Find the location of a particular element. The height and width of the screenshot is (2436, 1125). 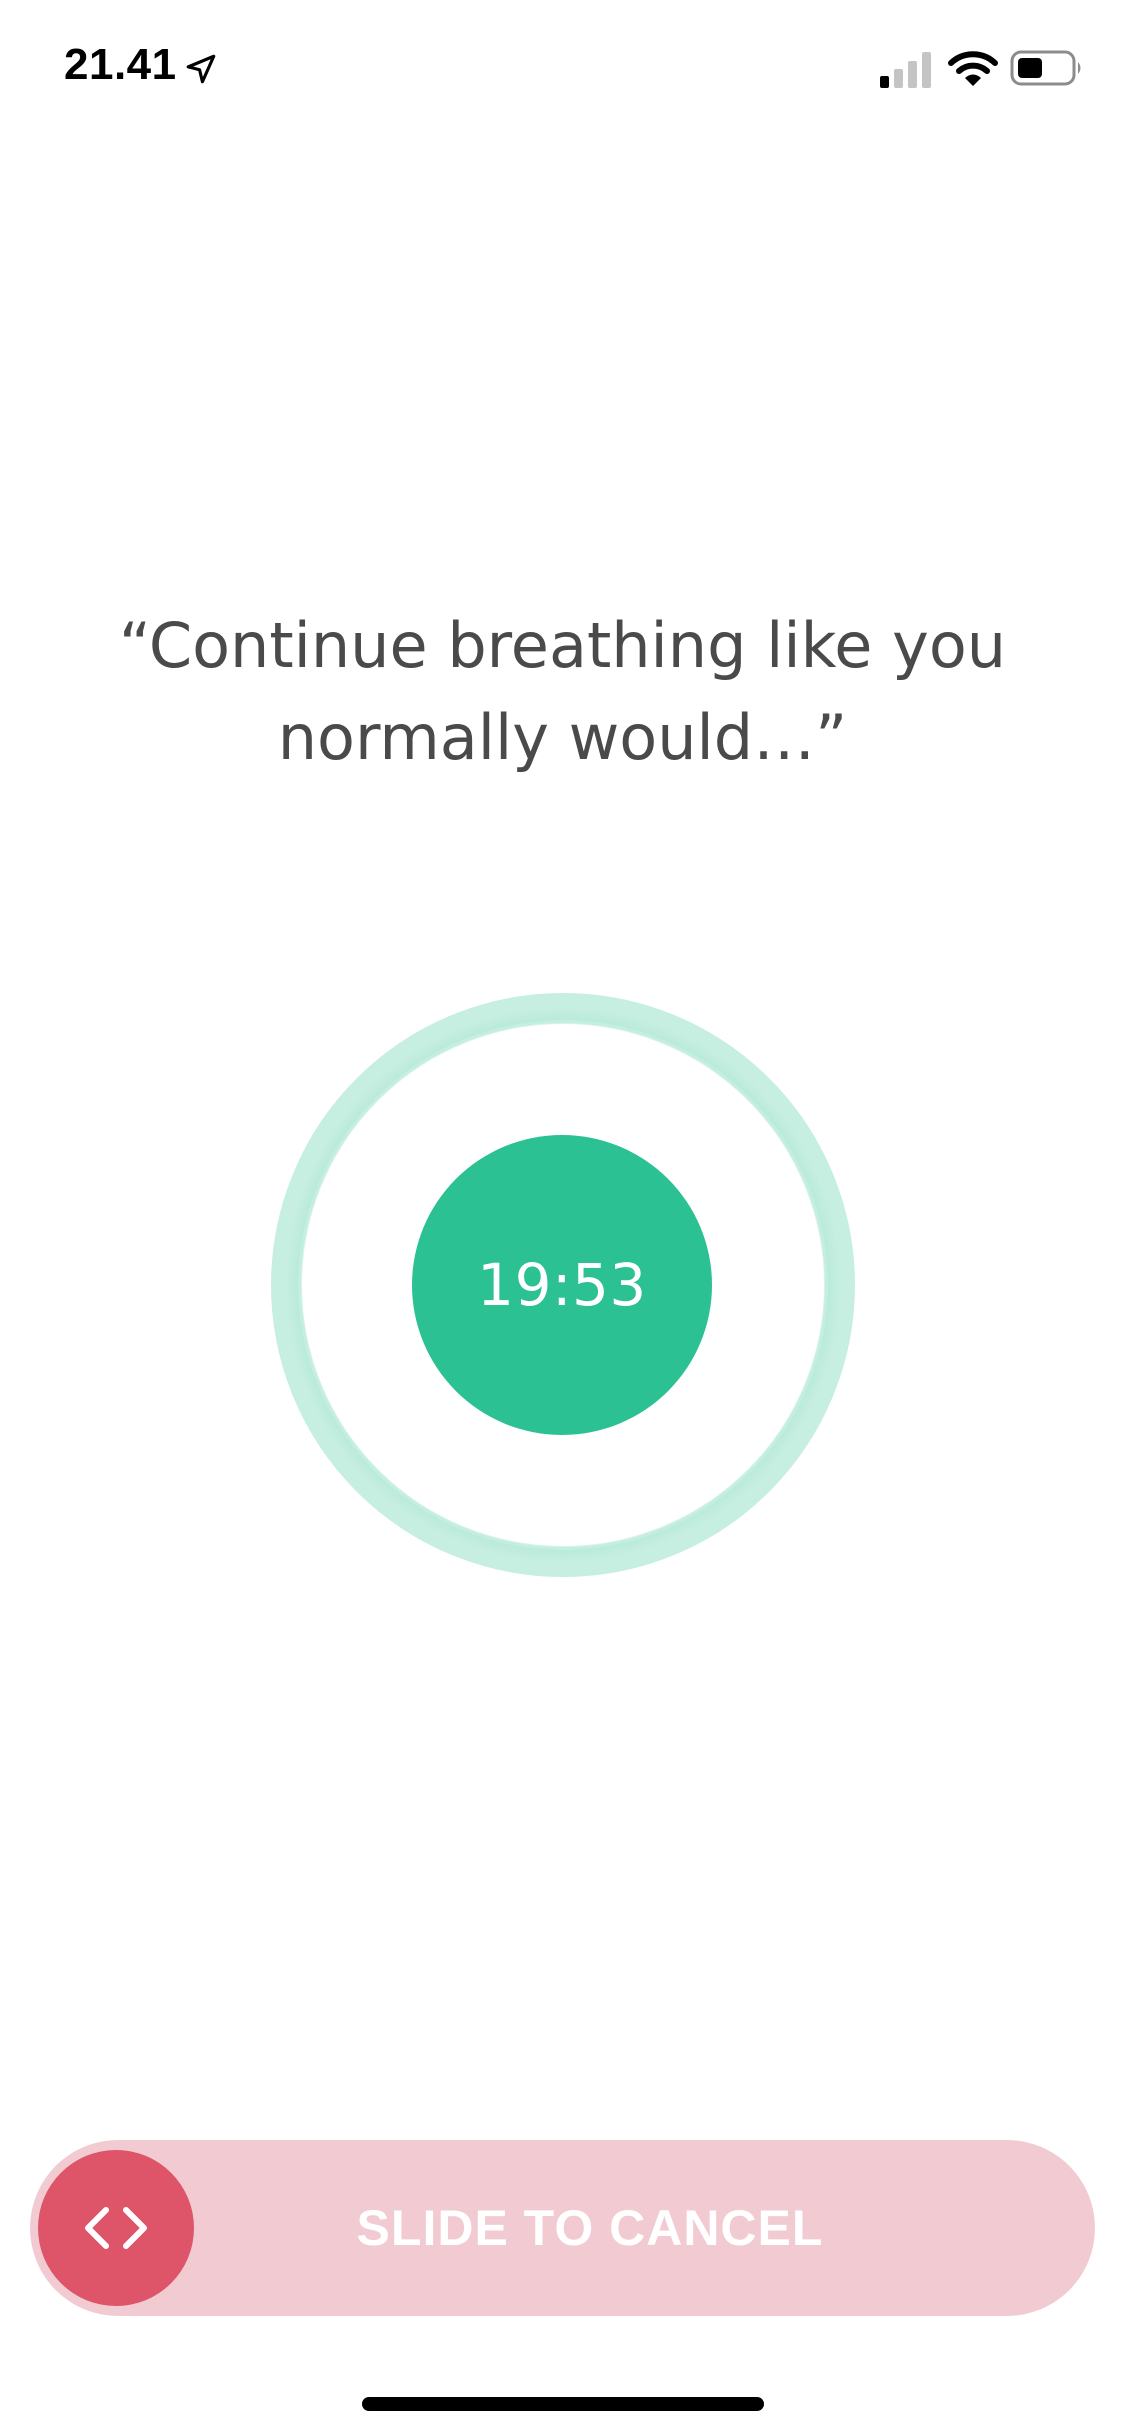

location-arrow-icon is located at coordinates (201, 69).